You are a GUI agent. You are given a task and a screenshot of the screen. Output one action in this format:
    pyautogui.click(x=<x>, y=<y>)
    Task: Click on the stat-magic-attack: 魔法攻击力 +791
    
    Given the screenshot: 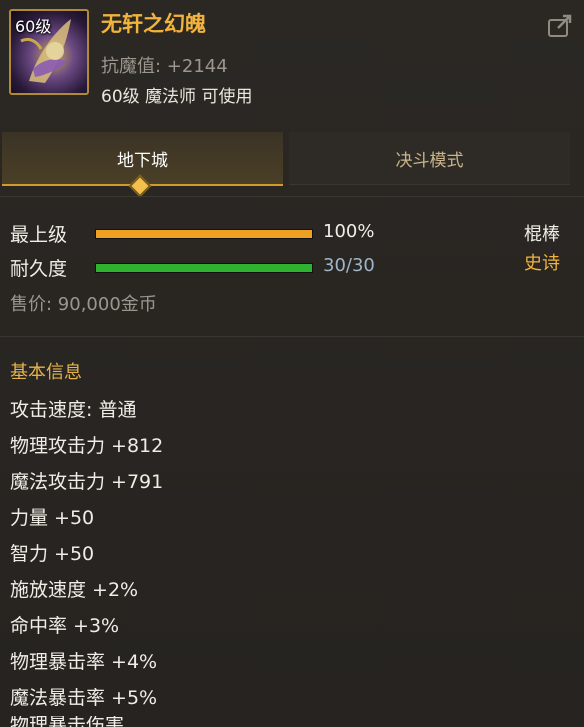 What is the action you would take?
    pyautogui.click(x=87, y=482)
    